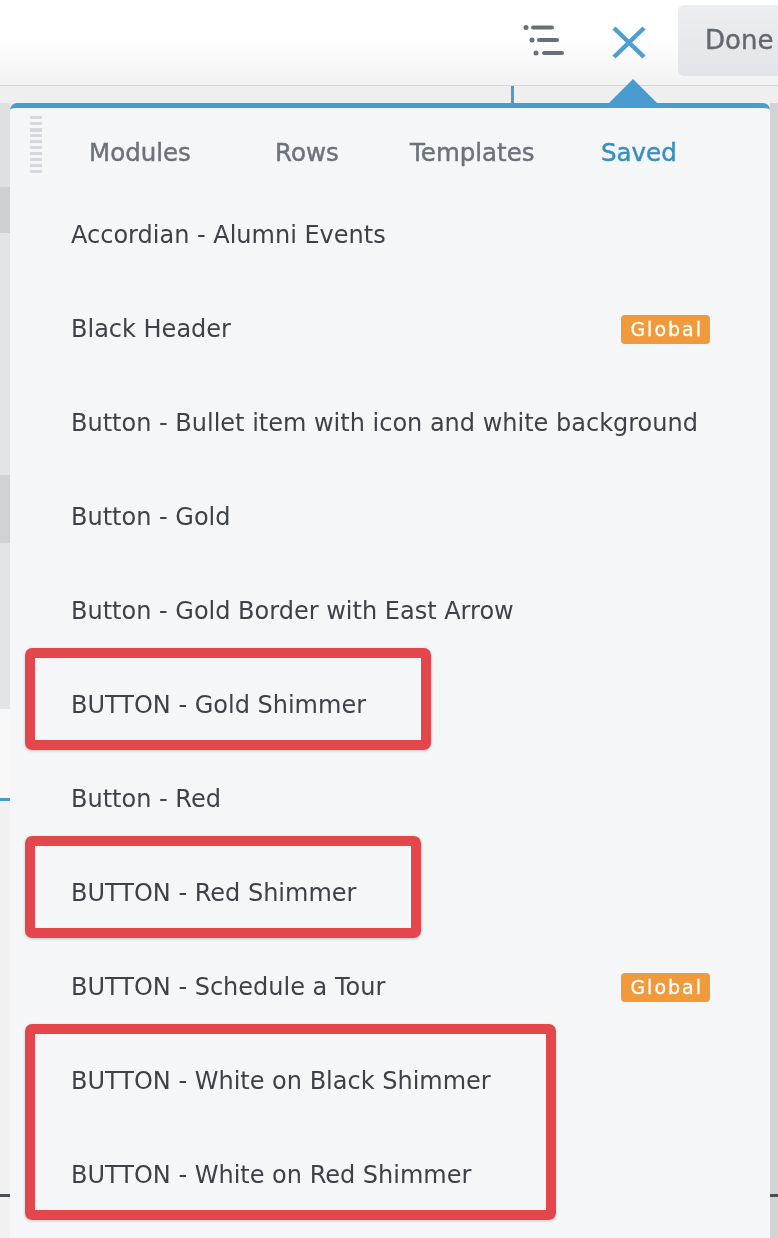  Describe the element at coordinates (281, 1081) in the screenshot. I see `saved-item: BUTTON - White on Black Shimmer` at that location.